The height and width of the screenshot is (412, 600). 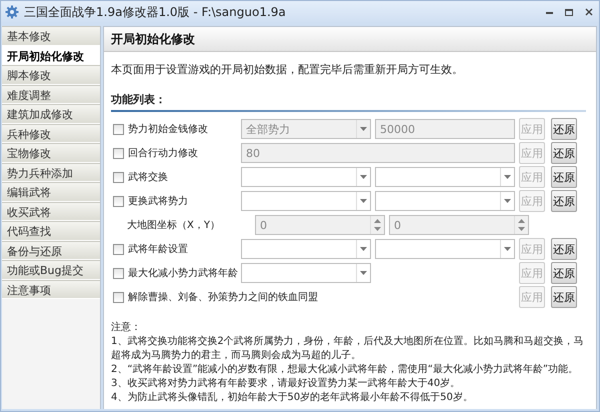 What do you see at coordinates (139, 99) in the screenshot?
I see `section-title: 功能列表：` at bounding box center [139, 99].